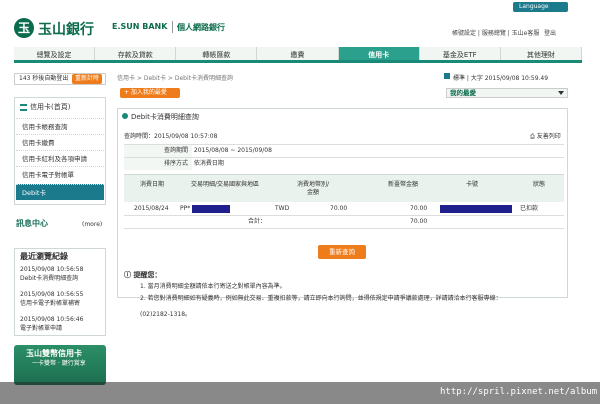 The image size is (600, 404). What do you see at coordinates (172, 27) in the screenshot?
I see `logo-divider` at bounding box center [172, 27].